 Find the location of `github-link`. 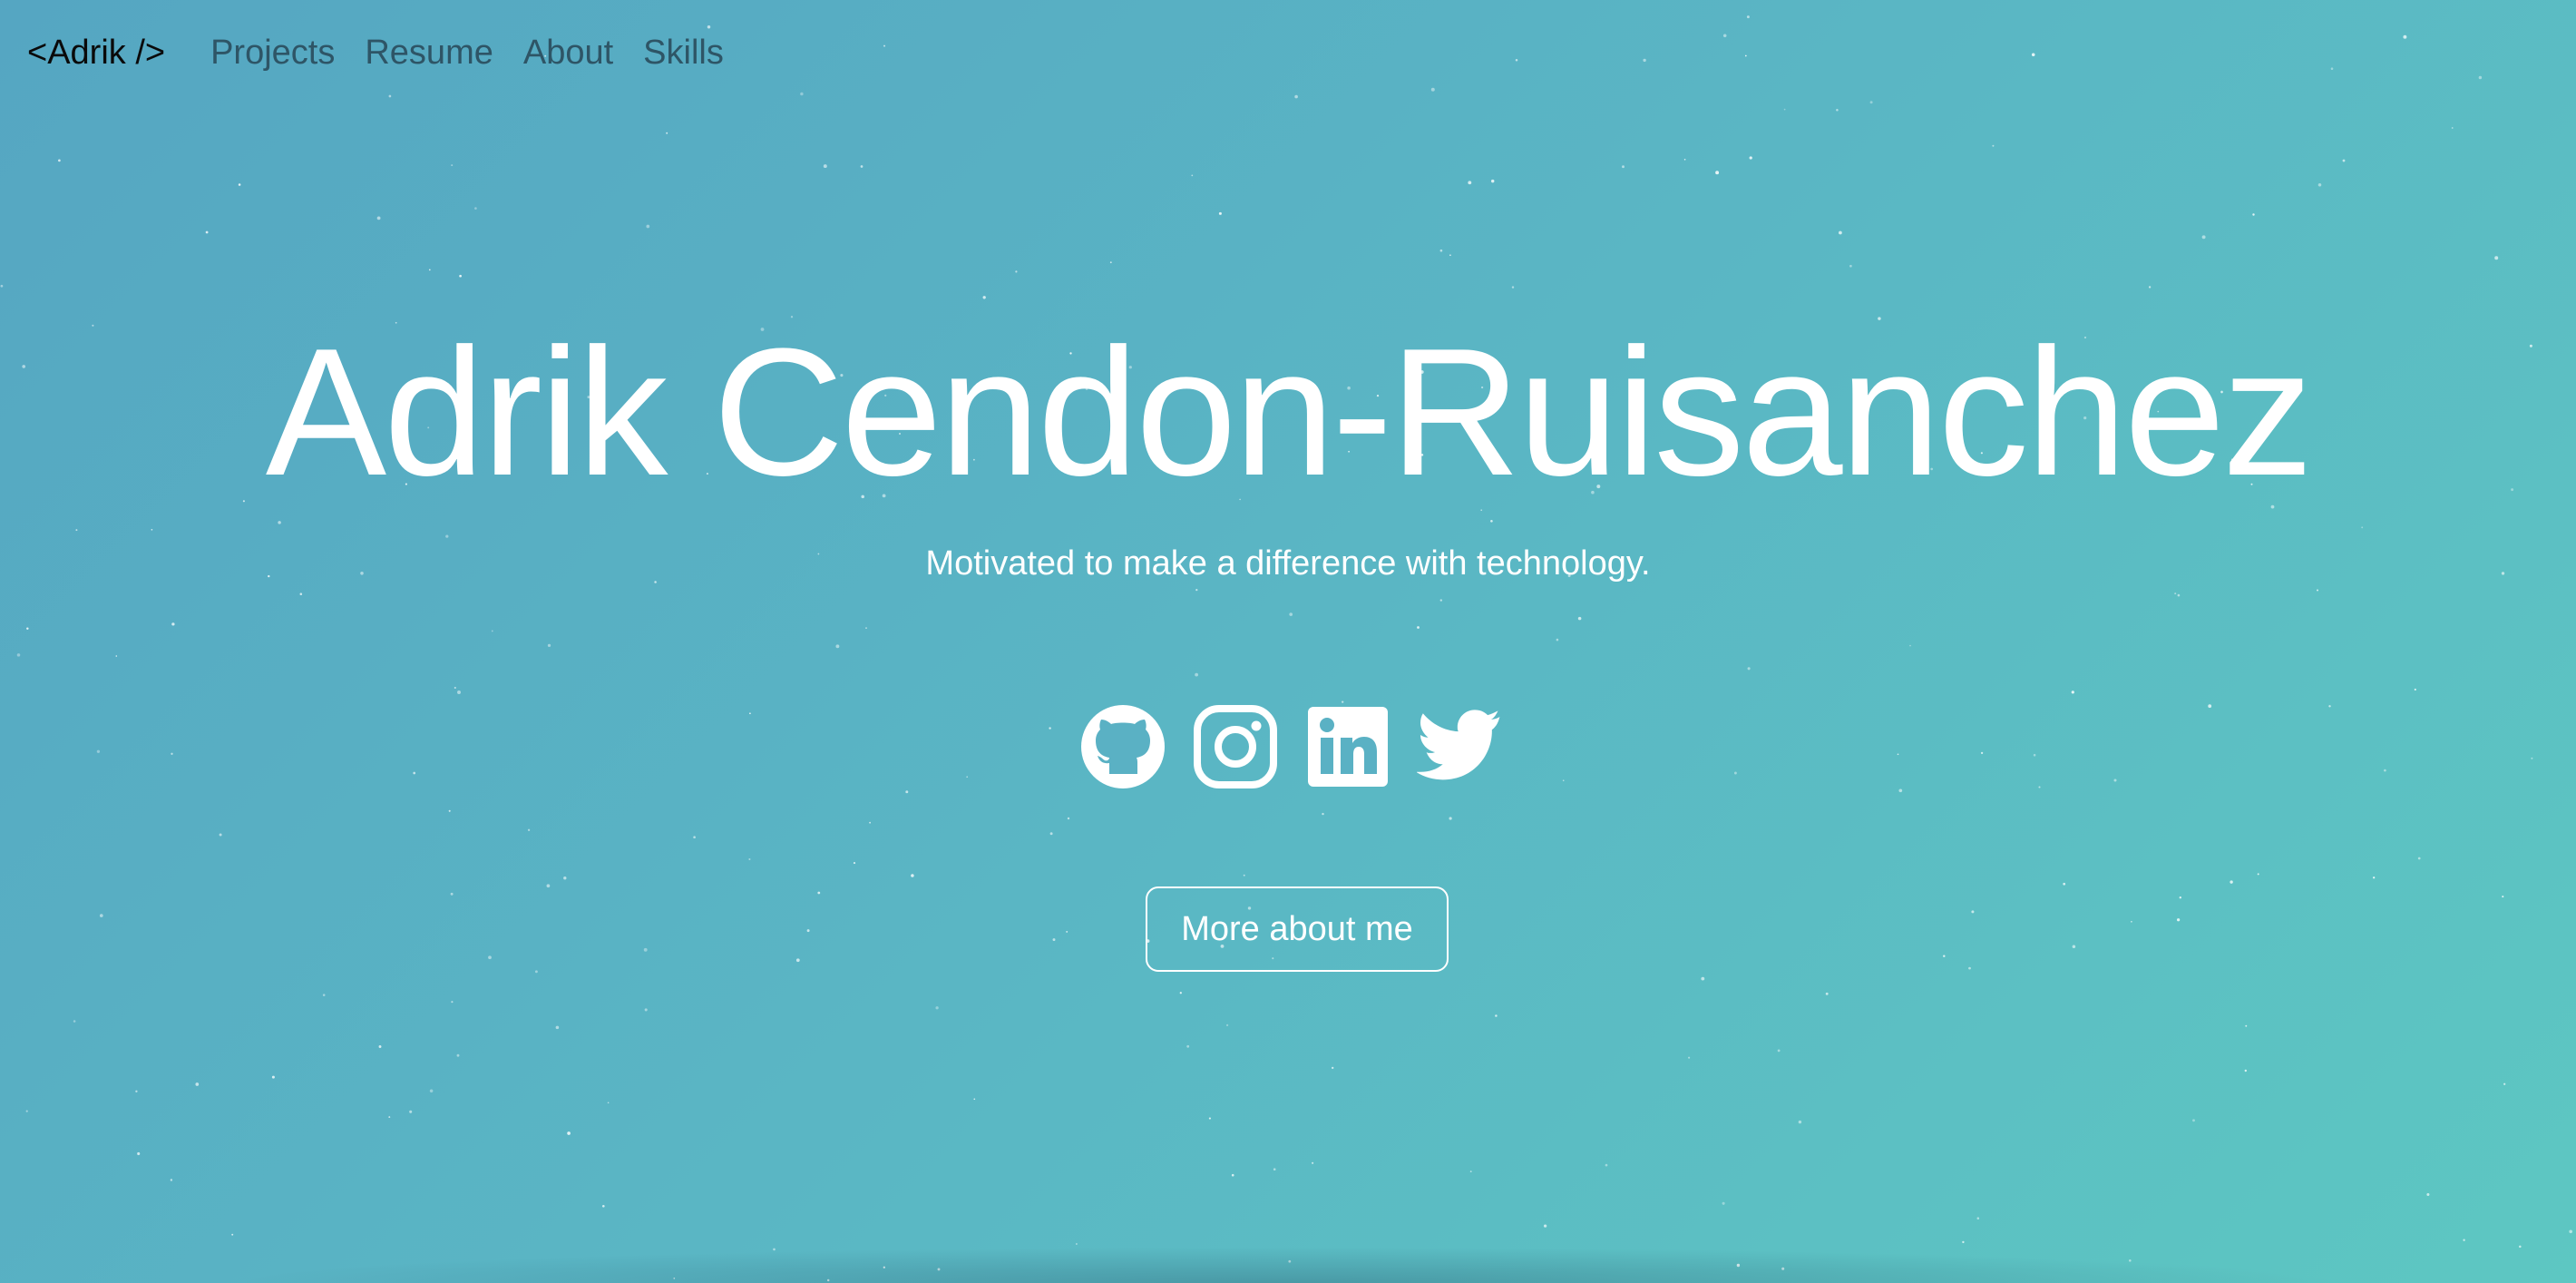

github-link is located at coordinates (1122, 747).